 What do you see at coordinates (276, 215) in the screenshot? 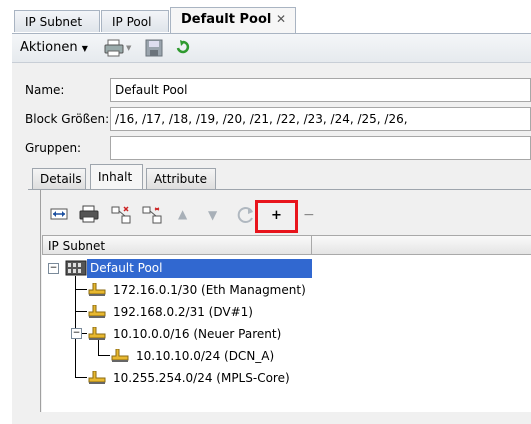
I see `add-icon: +` at bounding box center [276, 215].